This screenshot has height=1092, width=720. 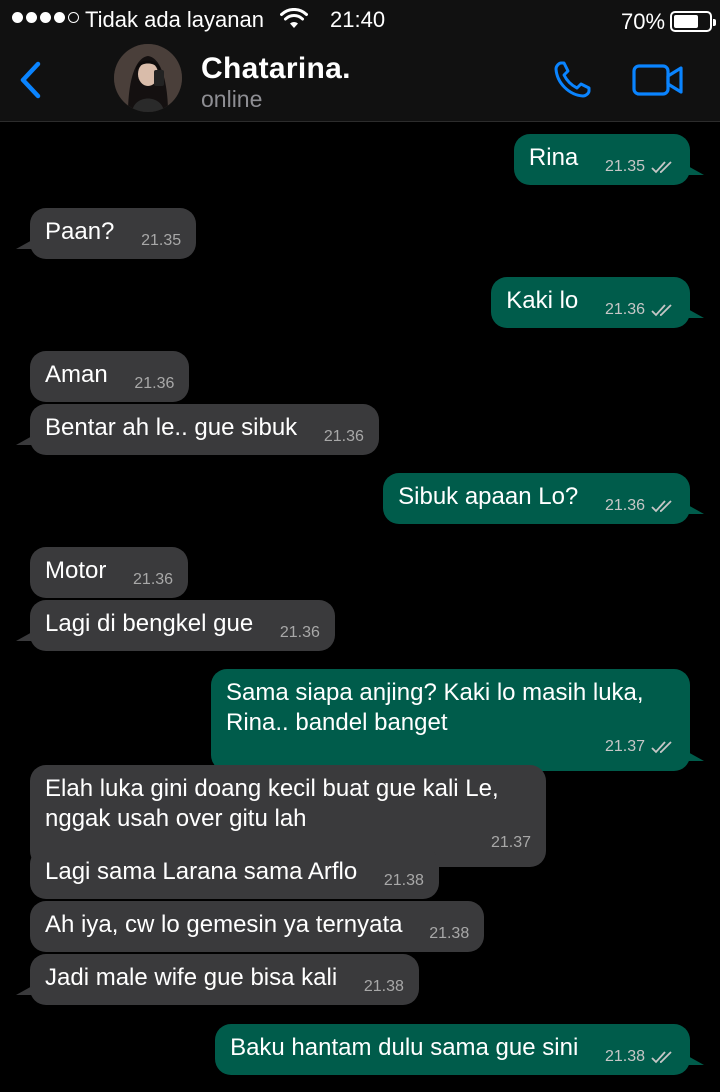 I want to click on carrier-label: Tidak ada layanan, so click(x=174, y=19).